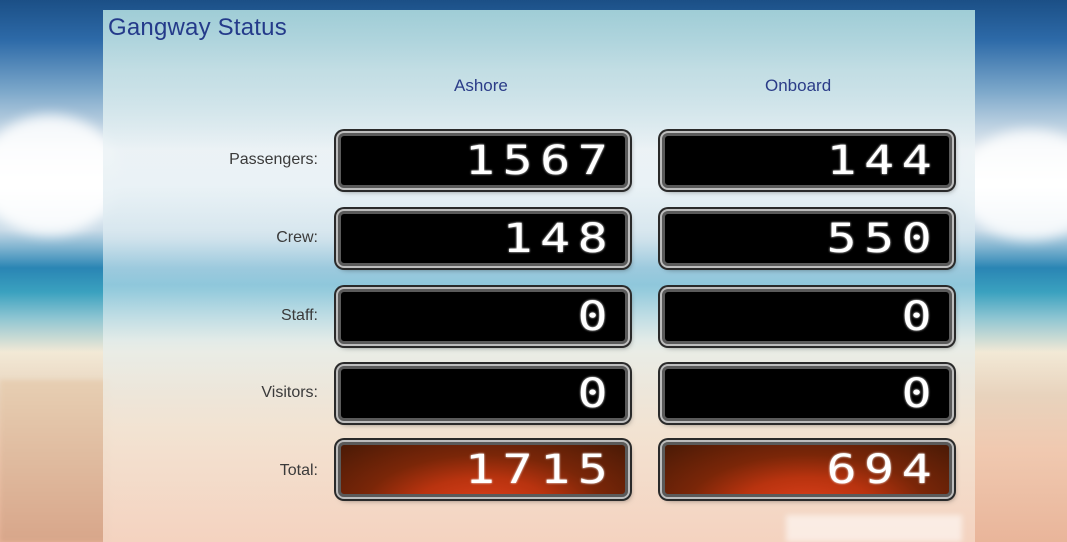 This screenshot has height=542, width=1067. I want to click on sand-left, so click(55, 461).